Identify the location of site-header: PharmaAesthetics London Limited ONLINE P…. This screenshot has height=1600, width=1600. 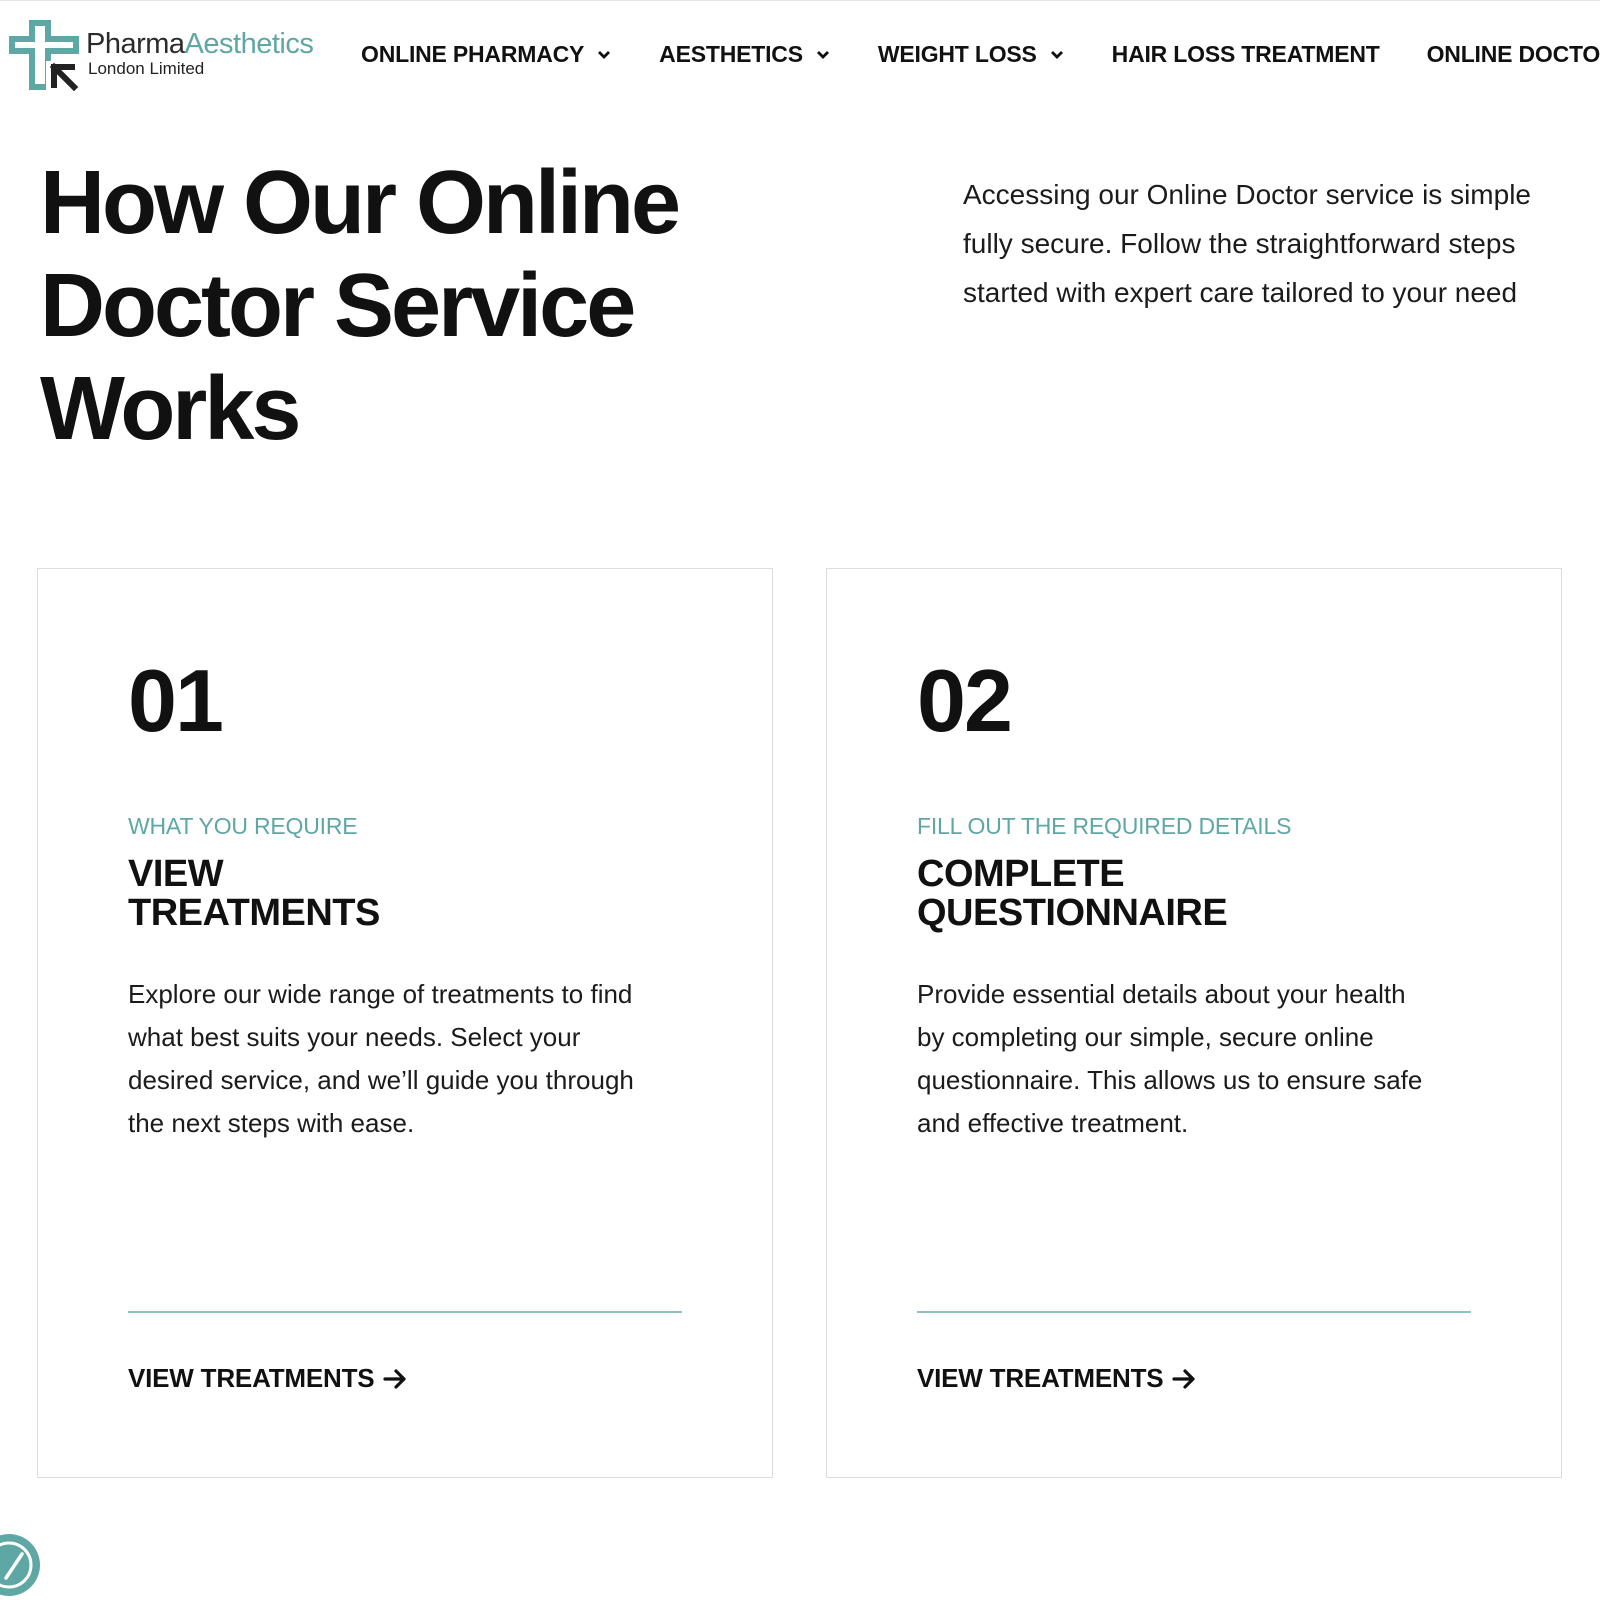
(800, 55).